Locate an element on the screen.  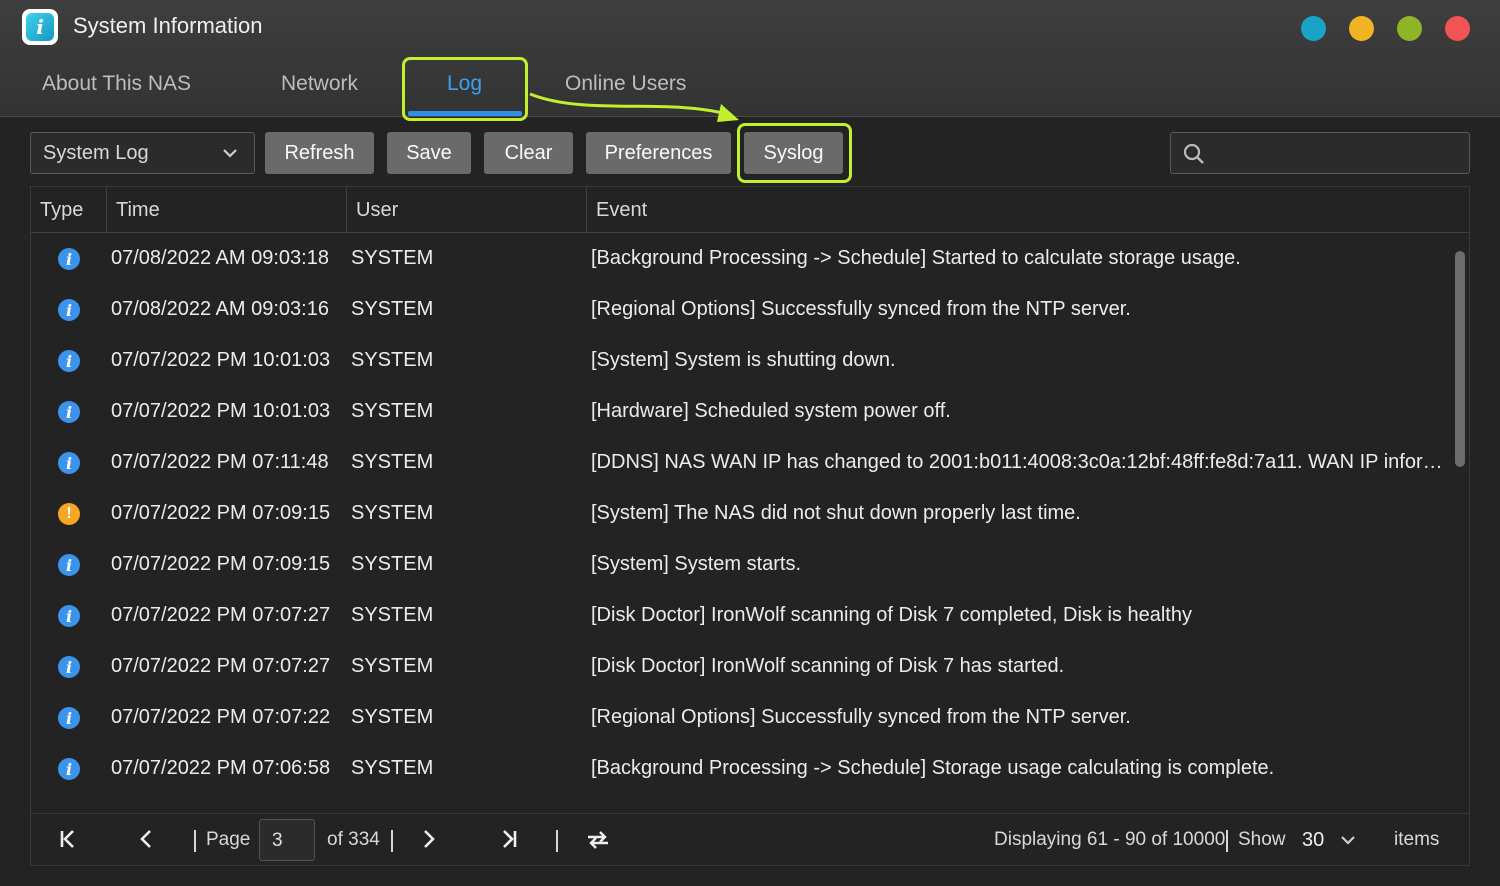
time-cell: 07/08/2022 AM 09:03:16 is located at coordinates (220, 309).